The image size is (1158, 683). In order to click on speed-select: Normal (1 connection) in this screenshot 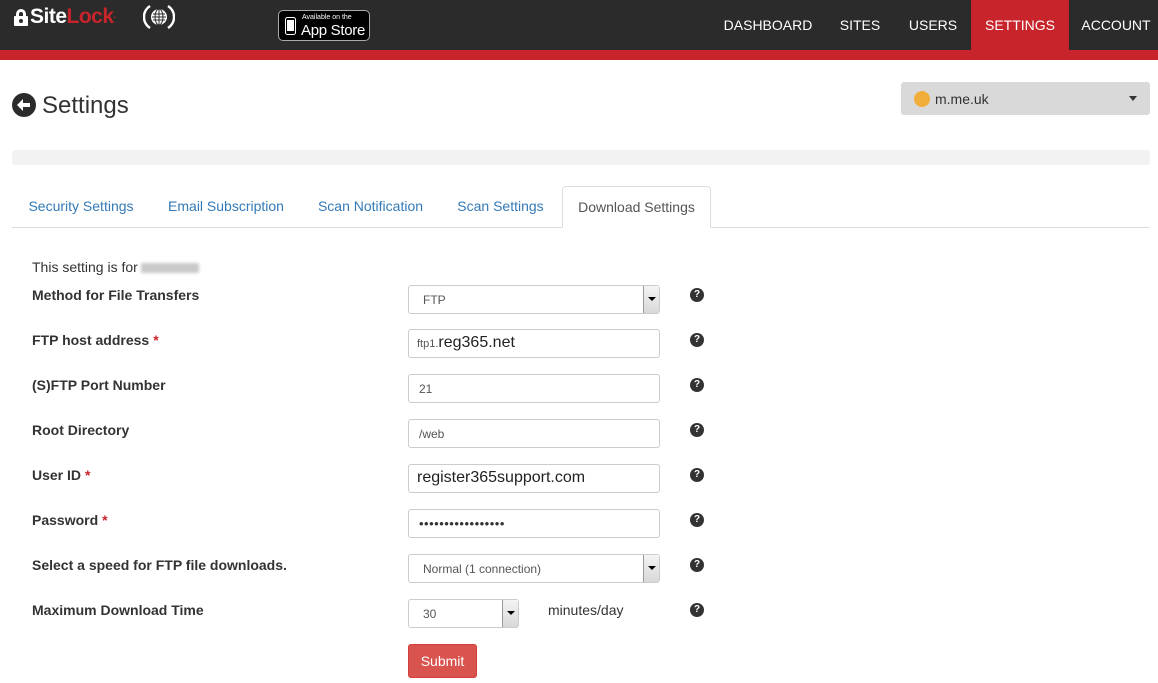, I will do `click(534, 568)`.